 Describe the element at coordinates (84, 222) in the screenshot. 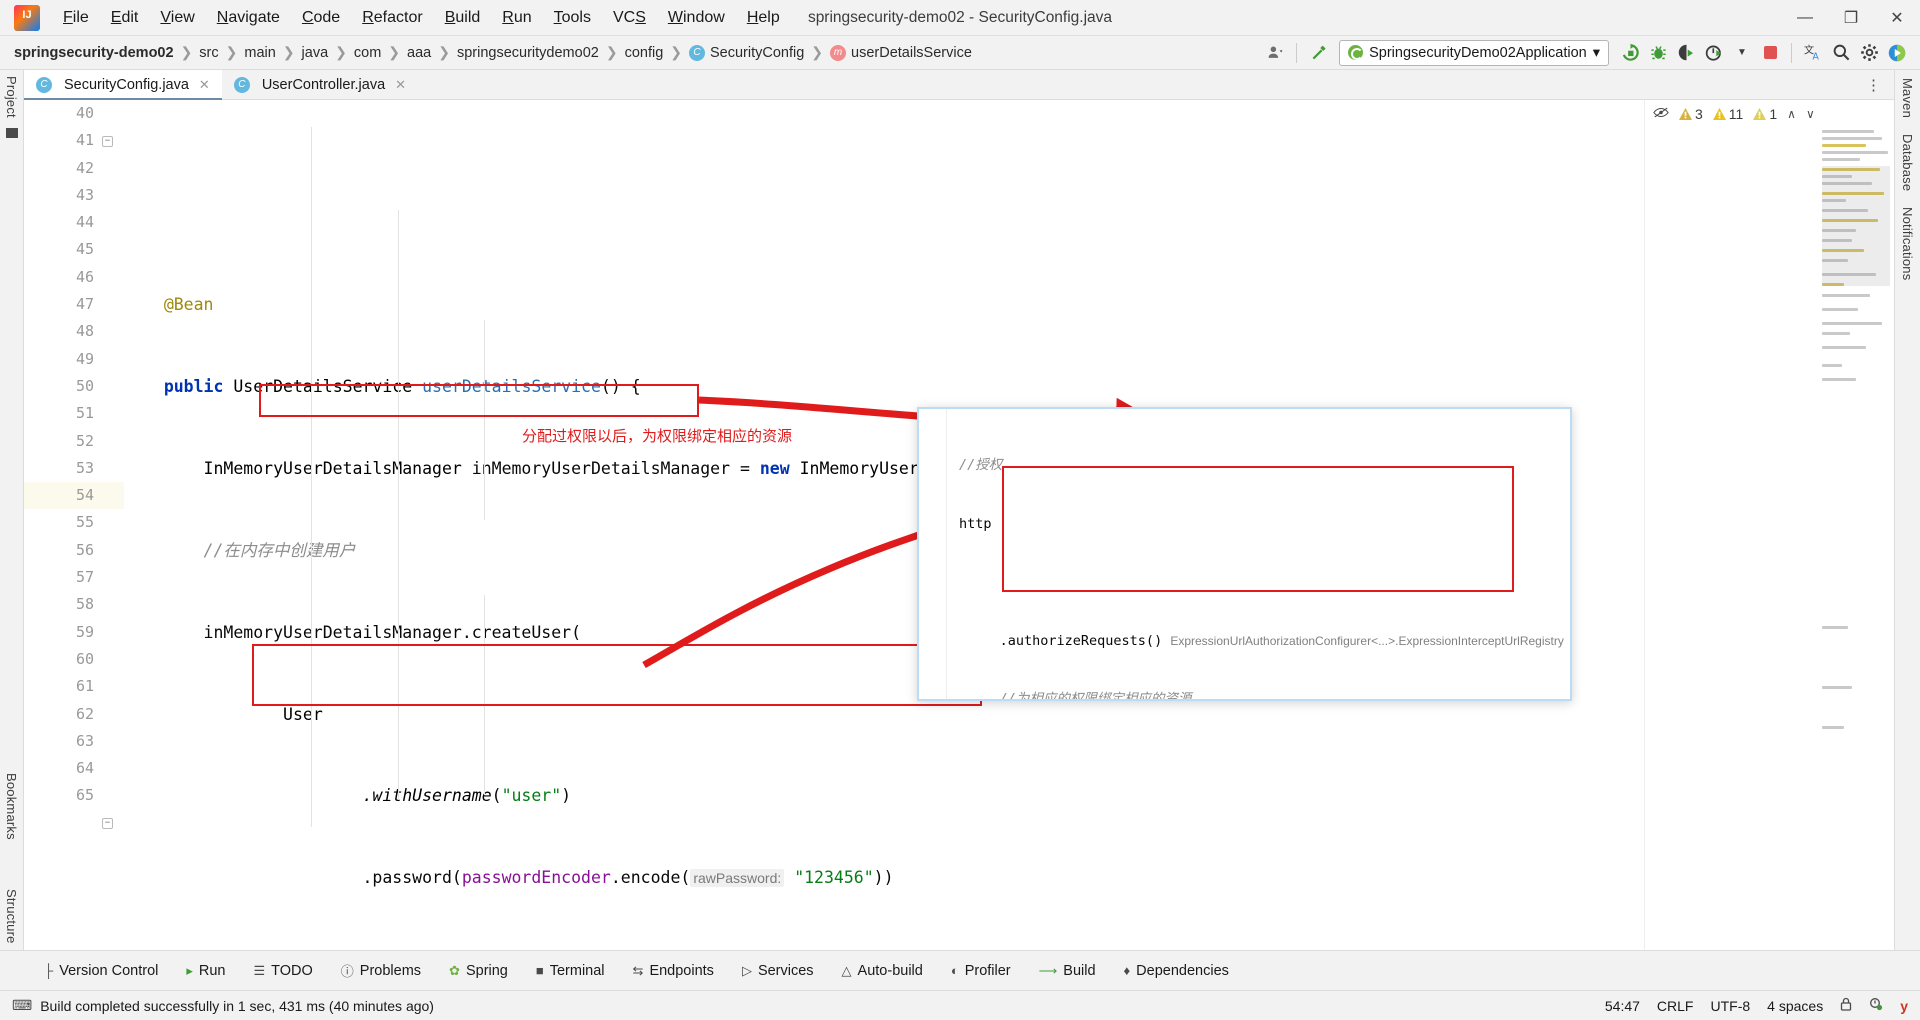

I see `line-number: 44` at that location.